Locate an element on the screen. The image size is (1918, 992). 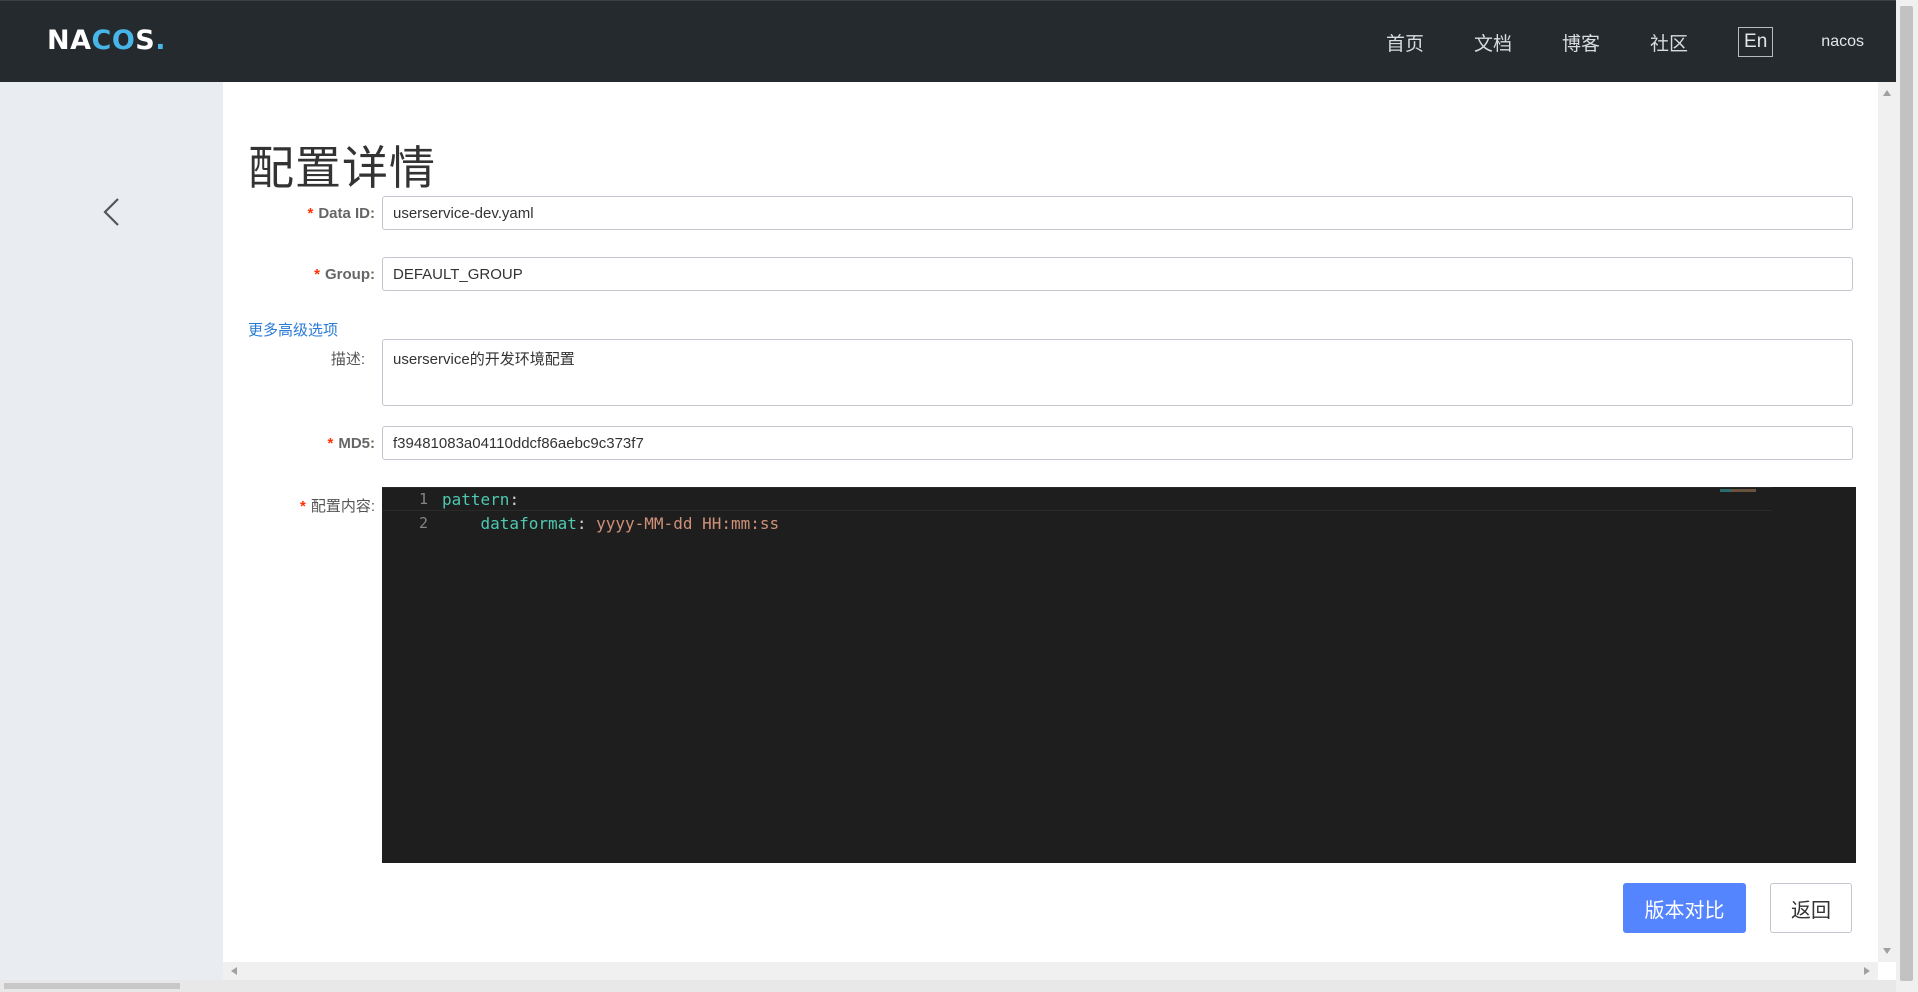
yaml-key: pattern is located at coordinates (476, 499).